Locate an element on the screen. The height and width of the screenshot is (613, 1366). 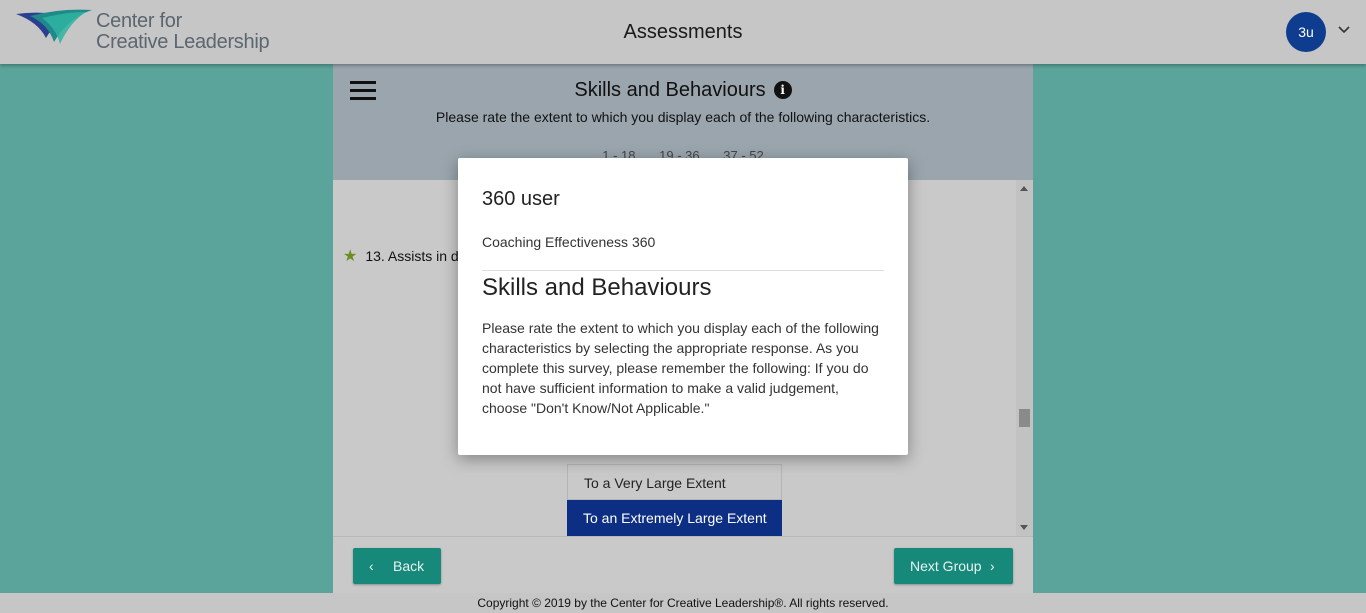
section-title: Skills and Behaviours i is located at coordinates (683, 90).